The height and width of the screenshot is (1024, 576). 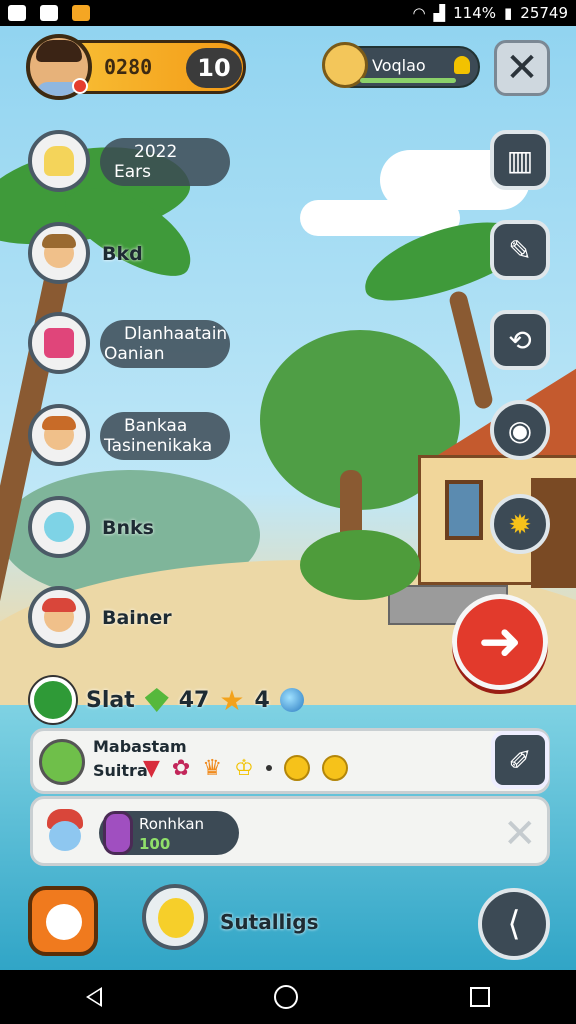 I want to click on menu-item-friends: Bkd, so click(x=103, y=253).